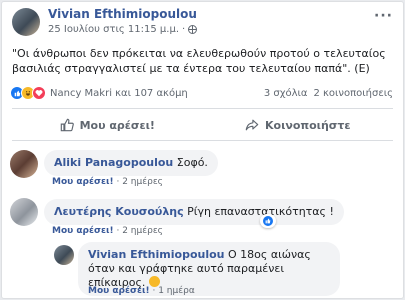 The width and height of the screenshot is (405, 300). Describe the element at coordinates (26, 22) in the screenshot. I see `author-avatar` at that location.